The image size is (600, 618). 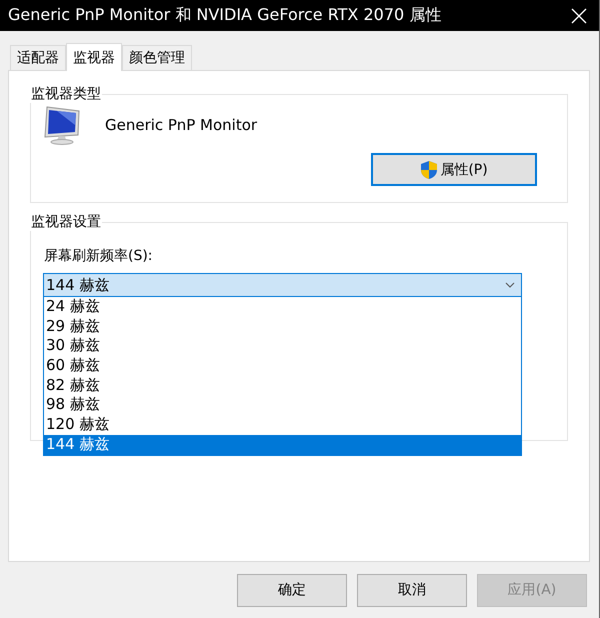 What do you see at coordinates (282, 285) in the screenshot?
I see `refresh-rate-dropdown: 144 赫兹` at bounding box center [282, 285].